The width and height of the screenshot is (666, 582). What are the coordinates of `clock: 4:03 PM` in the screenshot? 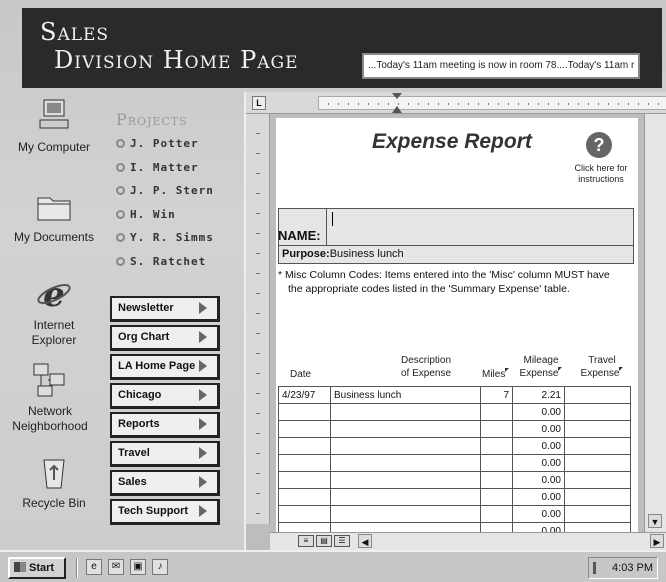 It's located at (632, 568).